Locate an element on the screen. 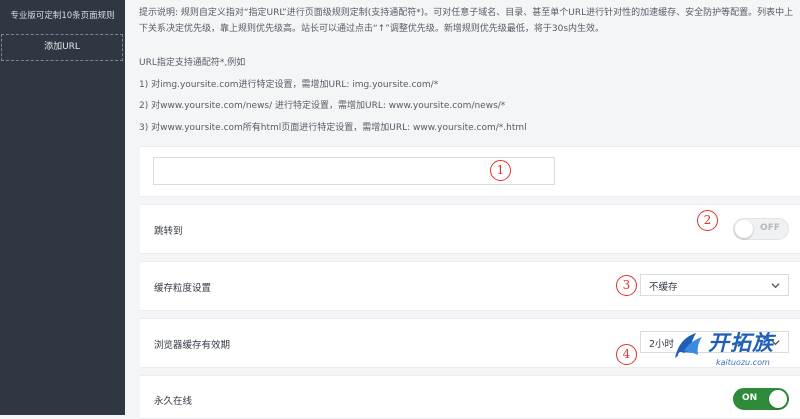 The image size is (800, 419). chevron-down-icon is located at coordinates (775, 286).